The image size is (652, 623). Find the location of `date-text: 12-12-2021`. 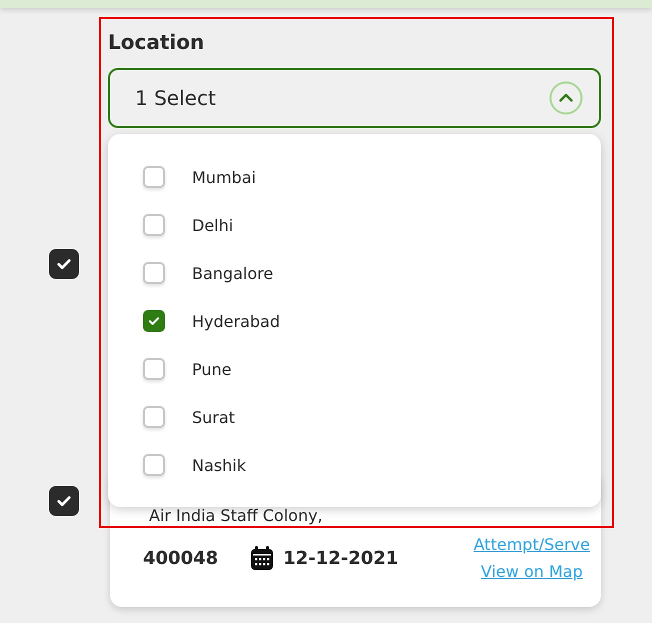

date-text: 12-12-2021 is located at coordinates (340, 558).